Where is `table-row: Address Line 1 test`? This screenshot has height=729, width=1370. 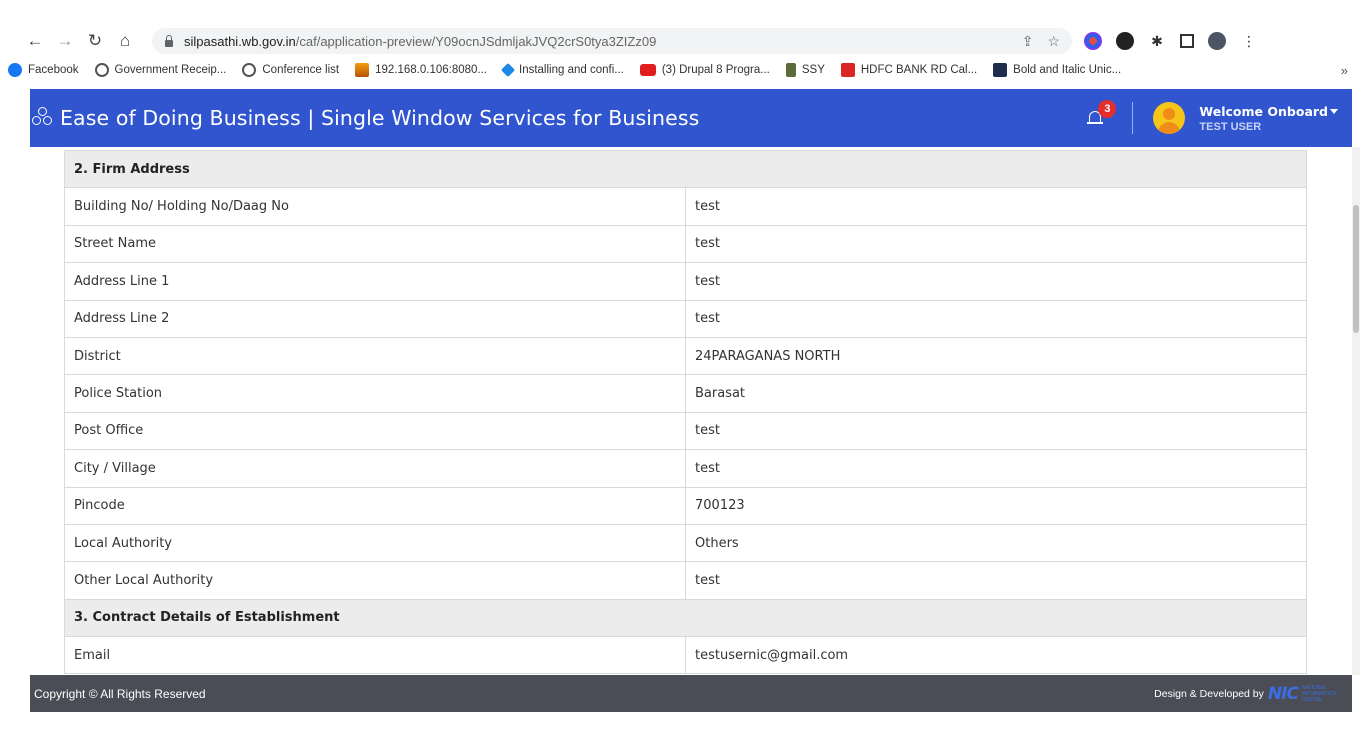 table-row: Address Line 1 test is located at coordinates (685, 281).